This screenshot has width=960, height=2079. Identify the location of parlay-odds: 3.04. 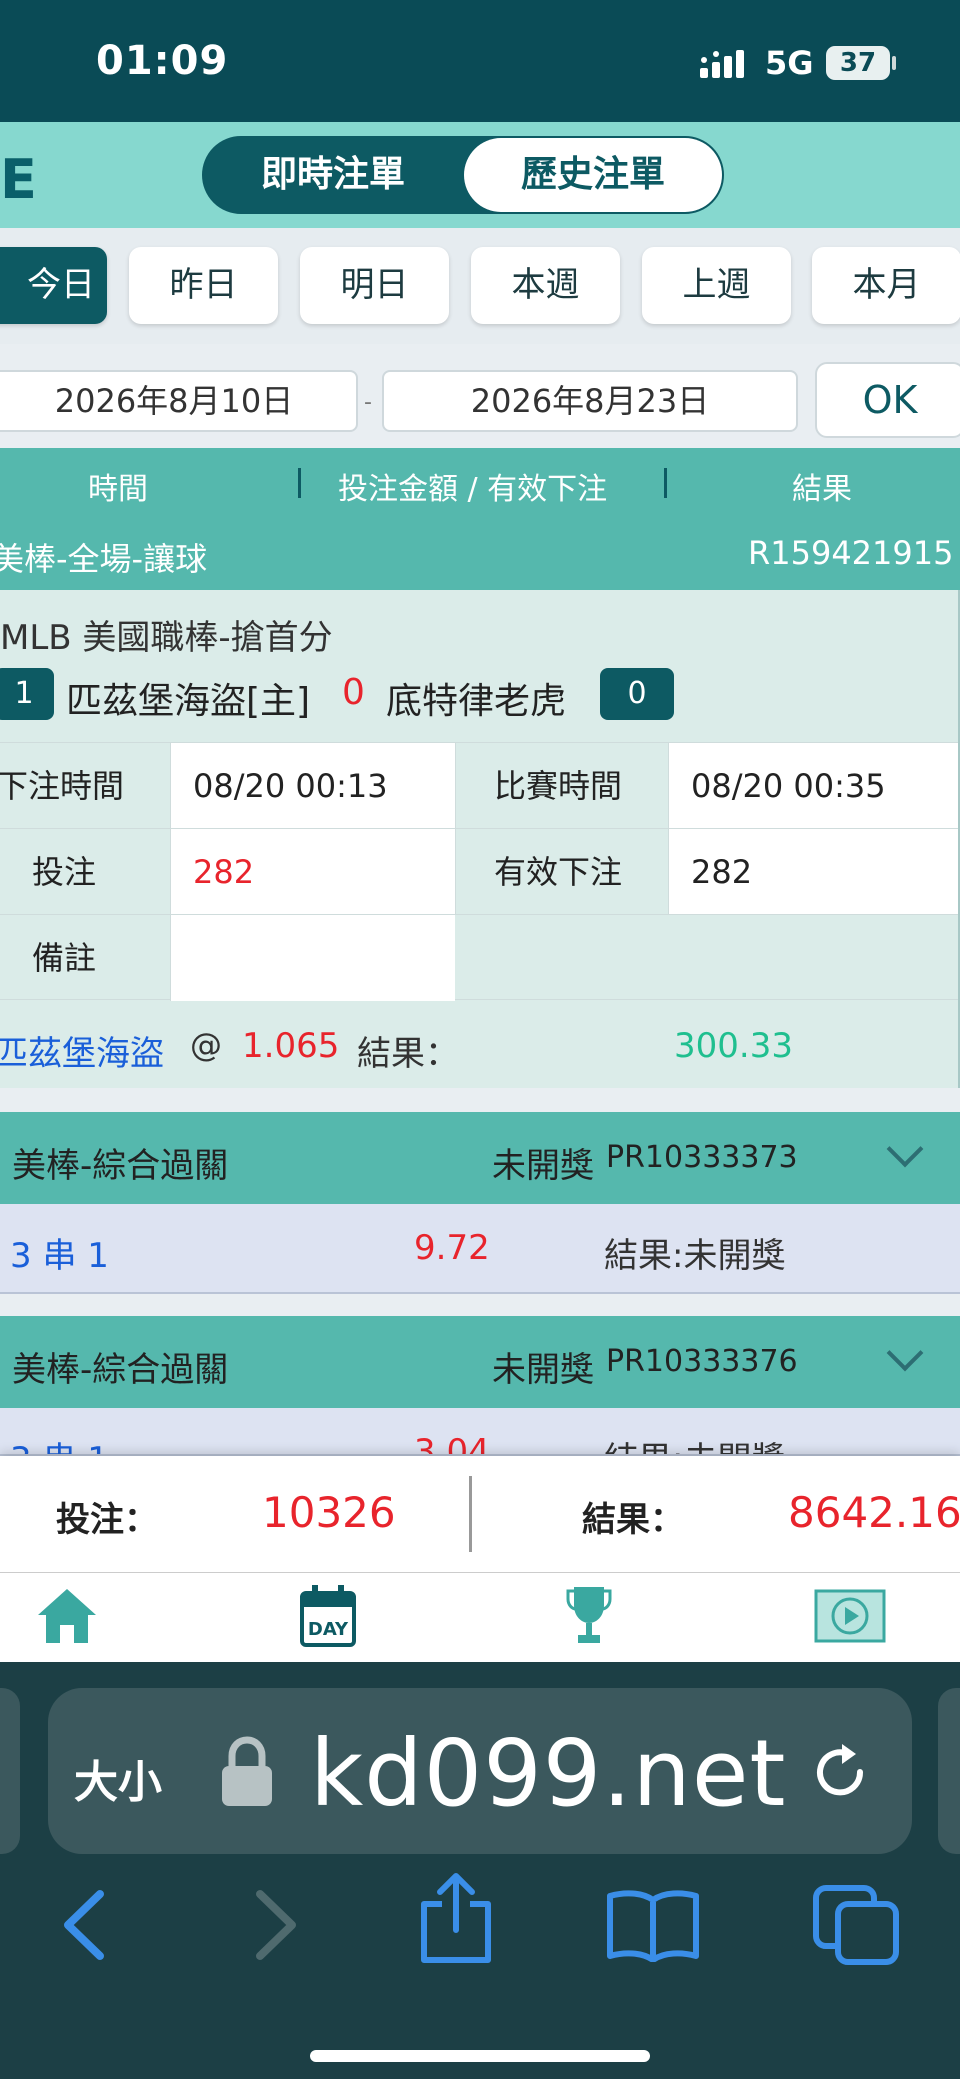
(452, 1444).